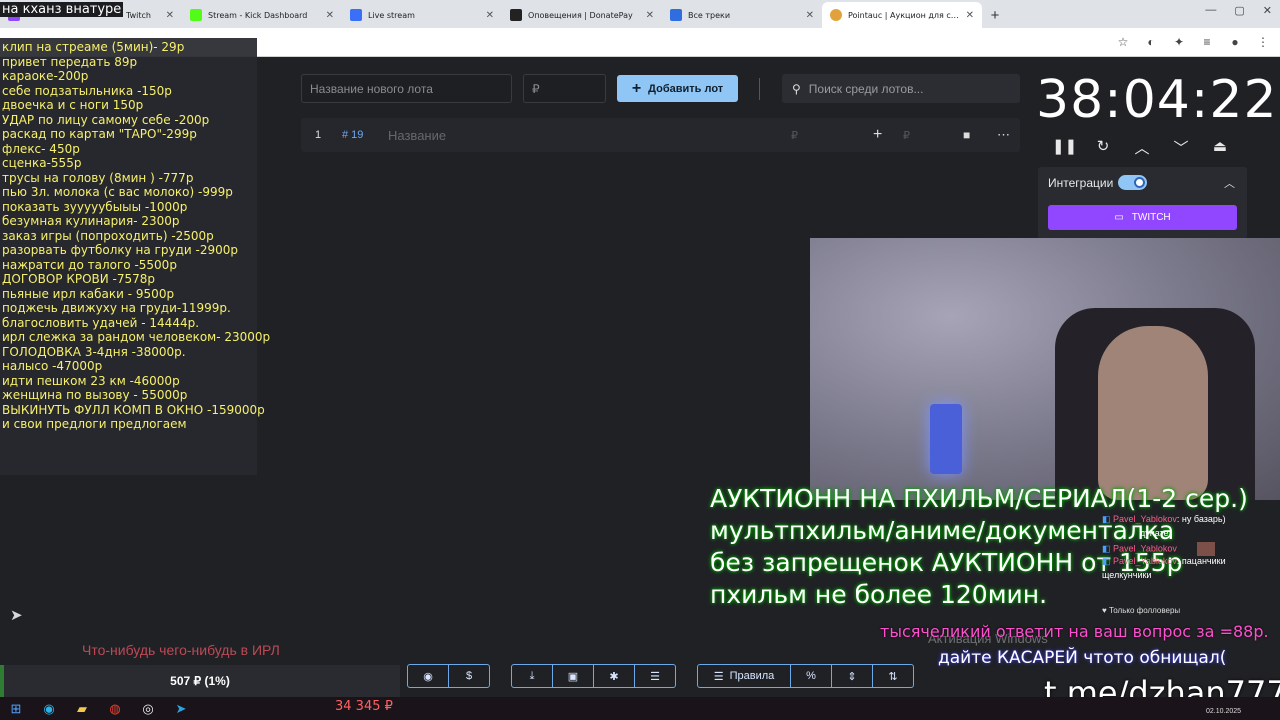 Image resolution: width=1280 pixels, height=720 pixels. I want to click on chevron-down-icon: ﹀, so click(1181, 148).